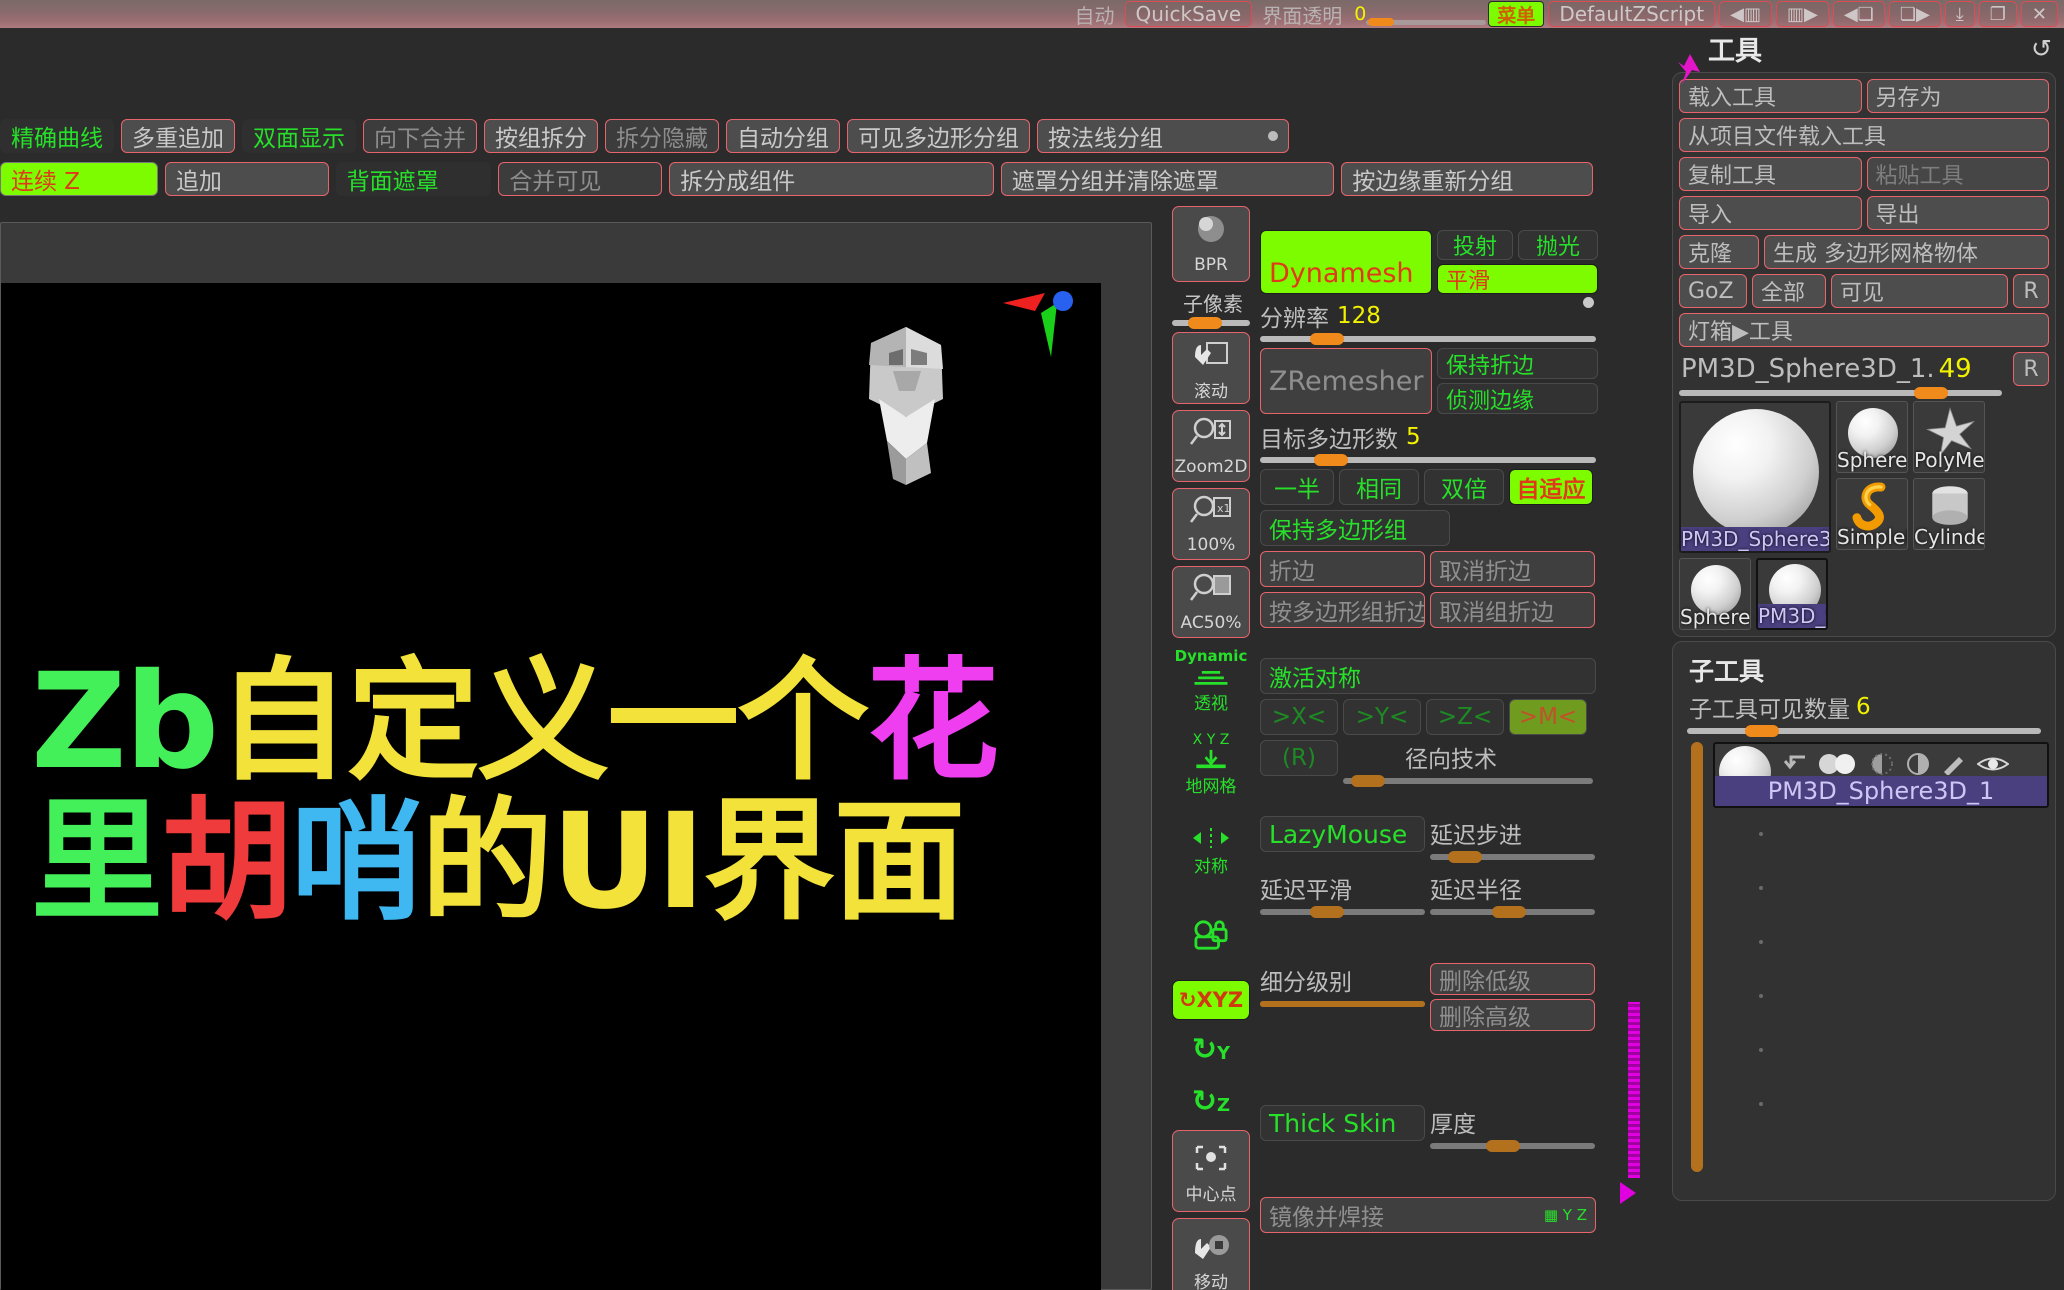 The height and width of the screenshot is (1290, 2064). What do you see at coordinates (1382, 717) in the screenshot?
I see `axis-y-button: >Y<` at bounding box center [1382, 717].